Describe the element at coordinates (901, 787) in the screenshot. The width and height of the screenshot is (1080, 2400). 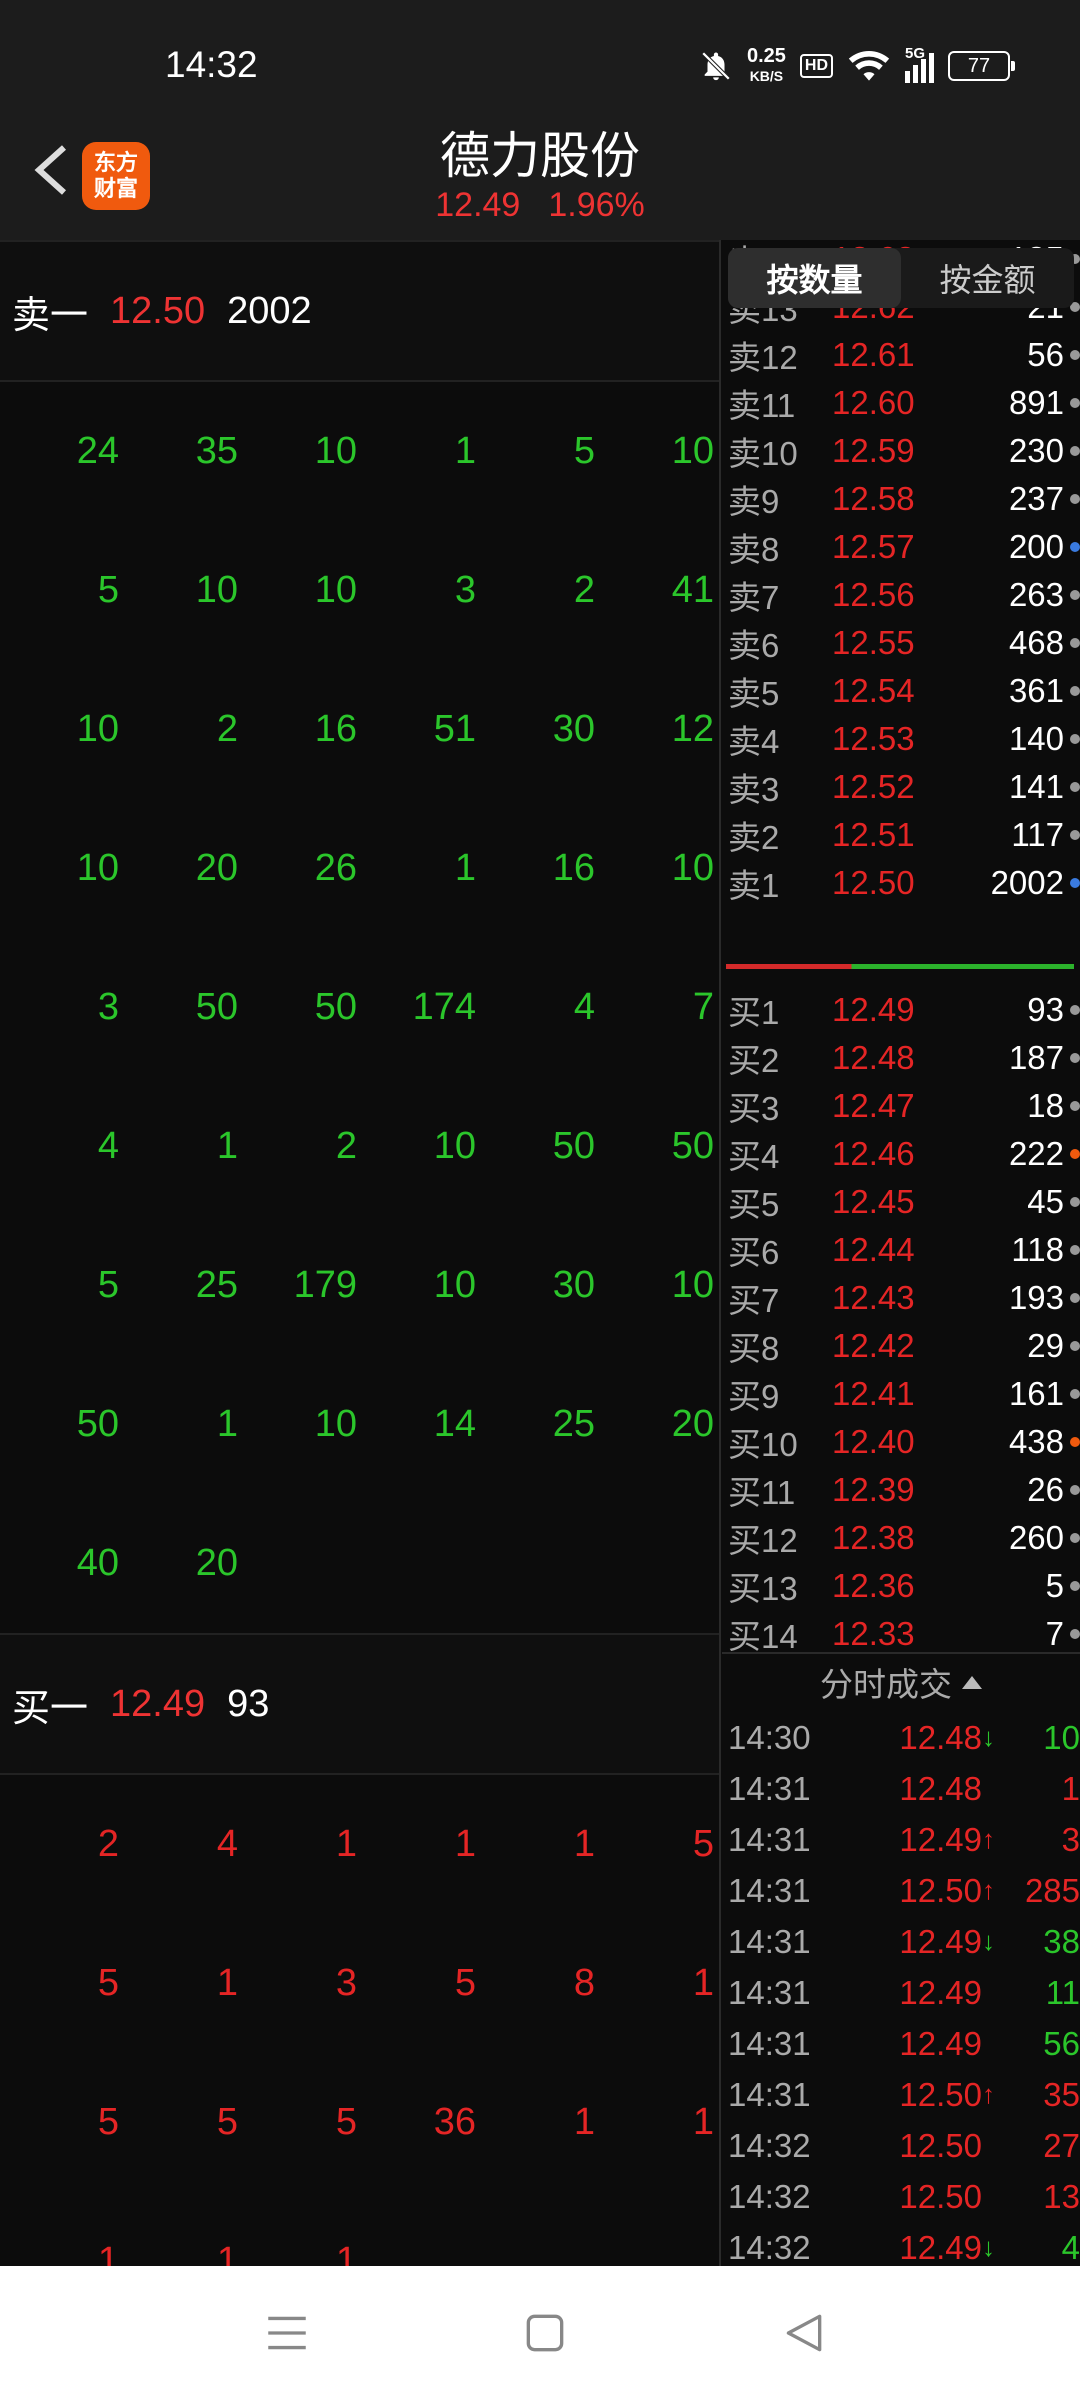
I see `book-row: 卖3 12.52 141` at that location.